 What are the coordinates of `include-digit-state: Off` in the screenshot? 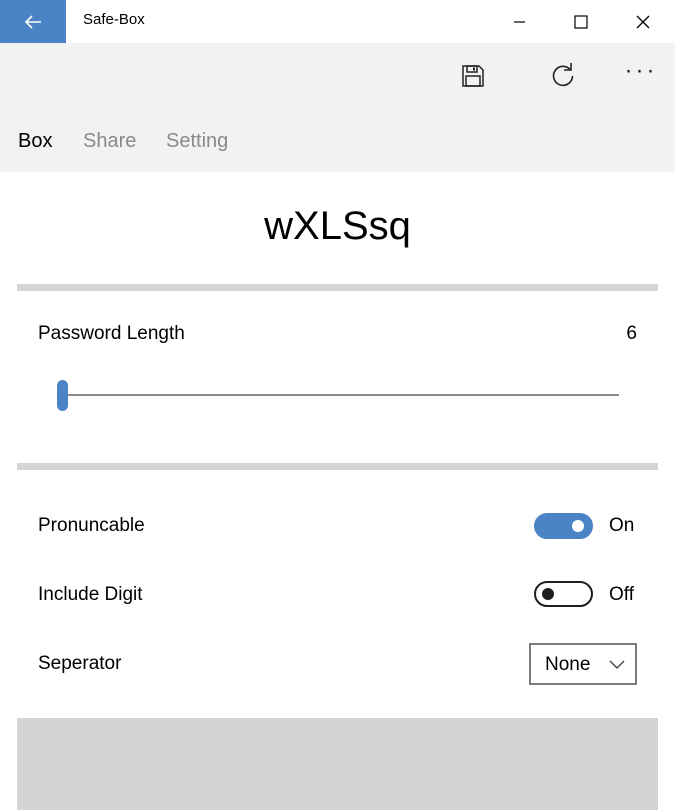 It's located at (621, 594).